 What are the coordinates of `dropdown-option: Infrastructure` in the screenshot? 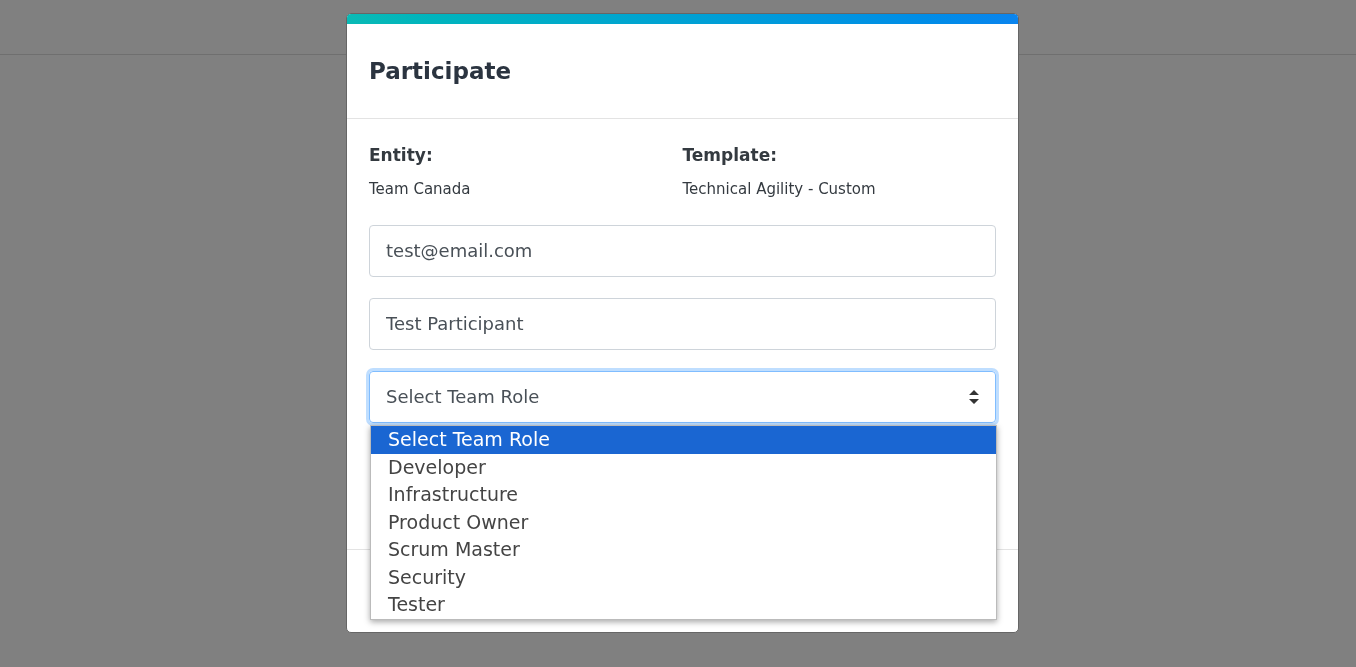 It's located at (683, 495).